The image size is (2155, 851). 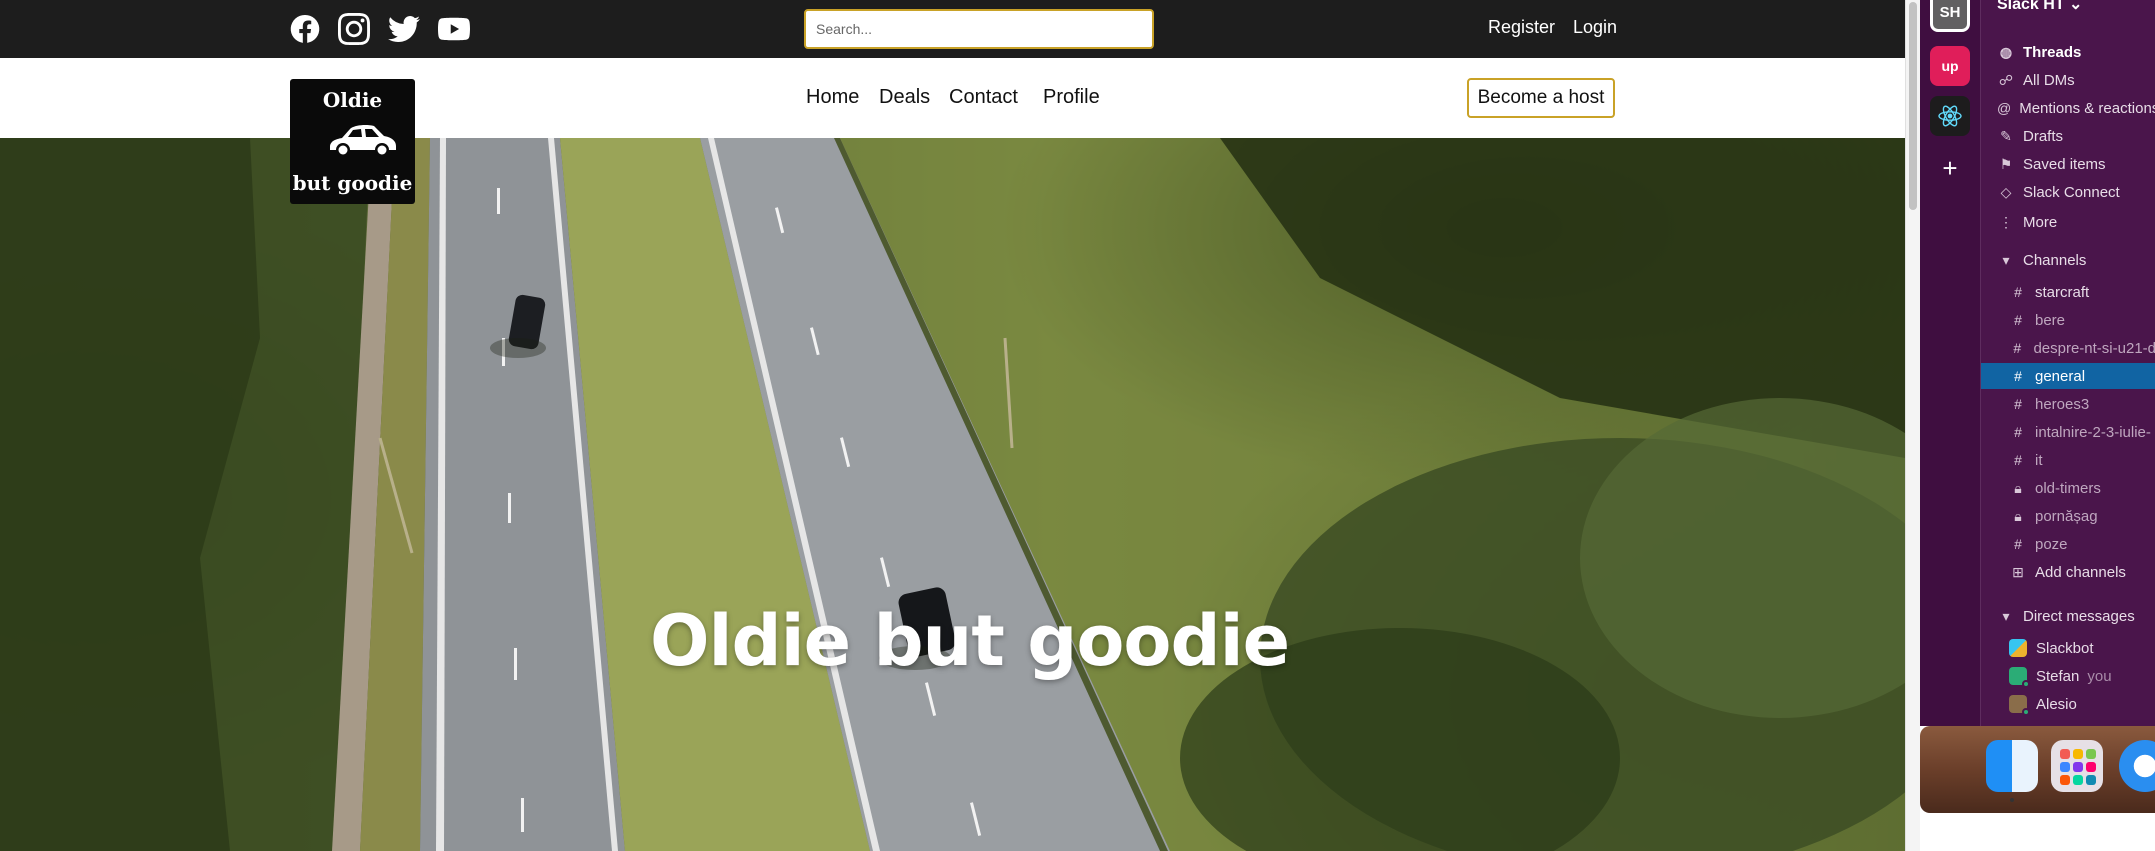 What do you see at coordinates (2037, 832) in the screenshot?
I see `desktop-strip` at bounding box center [2037, 832].